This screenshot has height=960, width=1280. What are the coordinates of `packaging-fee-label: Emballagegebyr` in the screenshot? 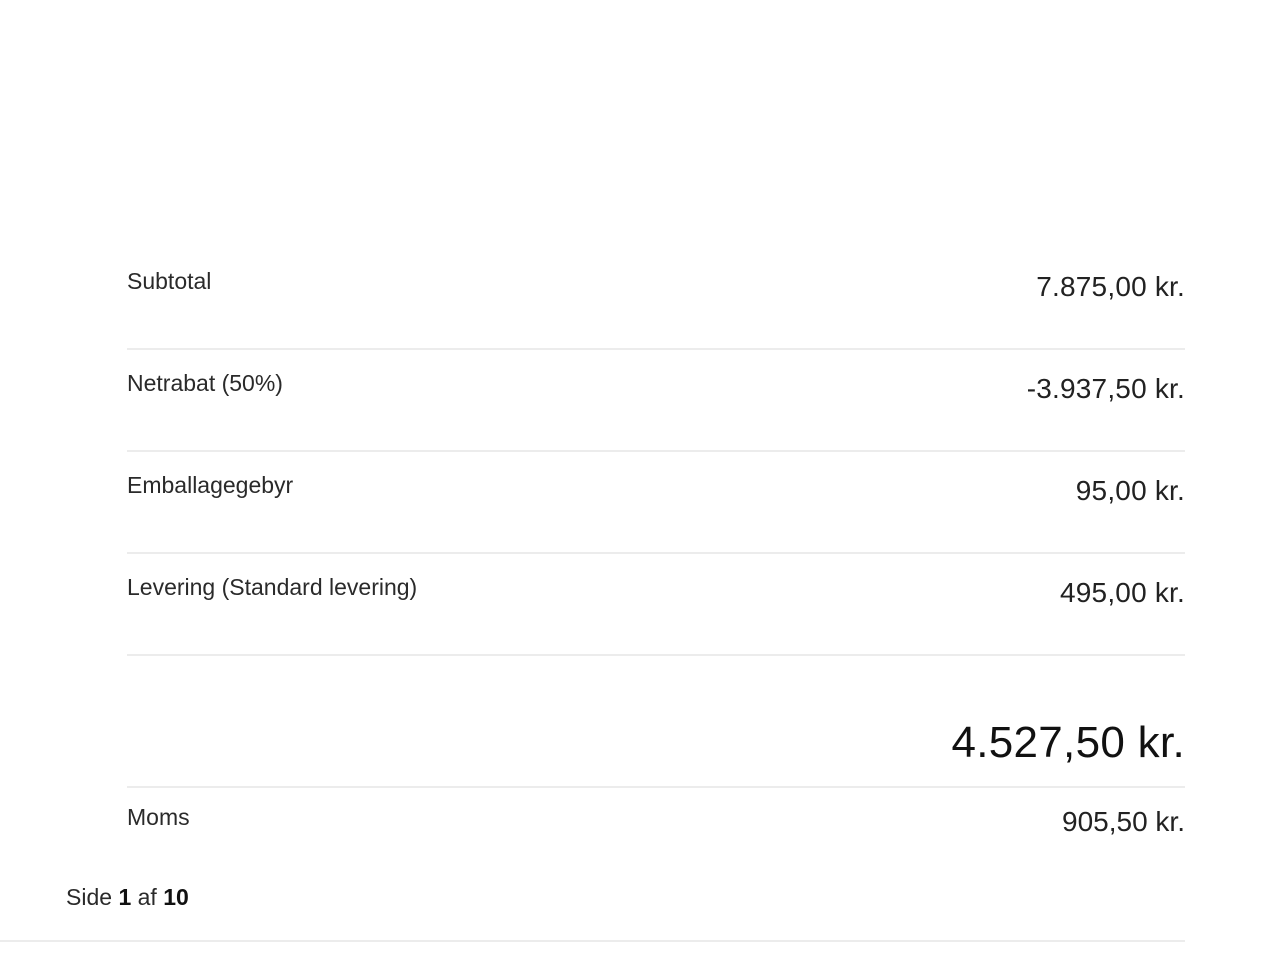 It's located at (210, 485).